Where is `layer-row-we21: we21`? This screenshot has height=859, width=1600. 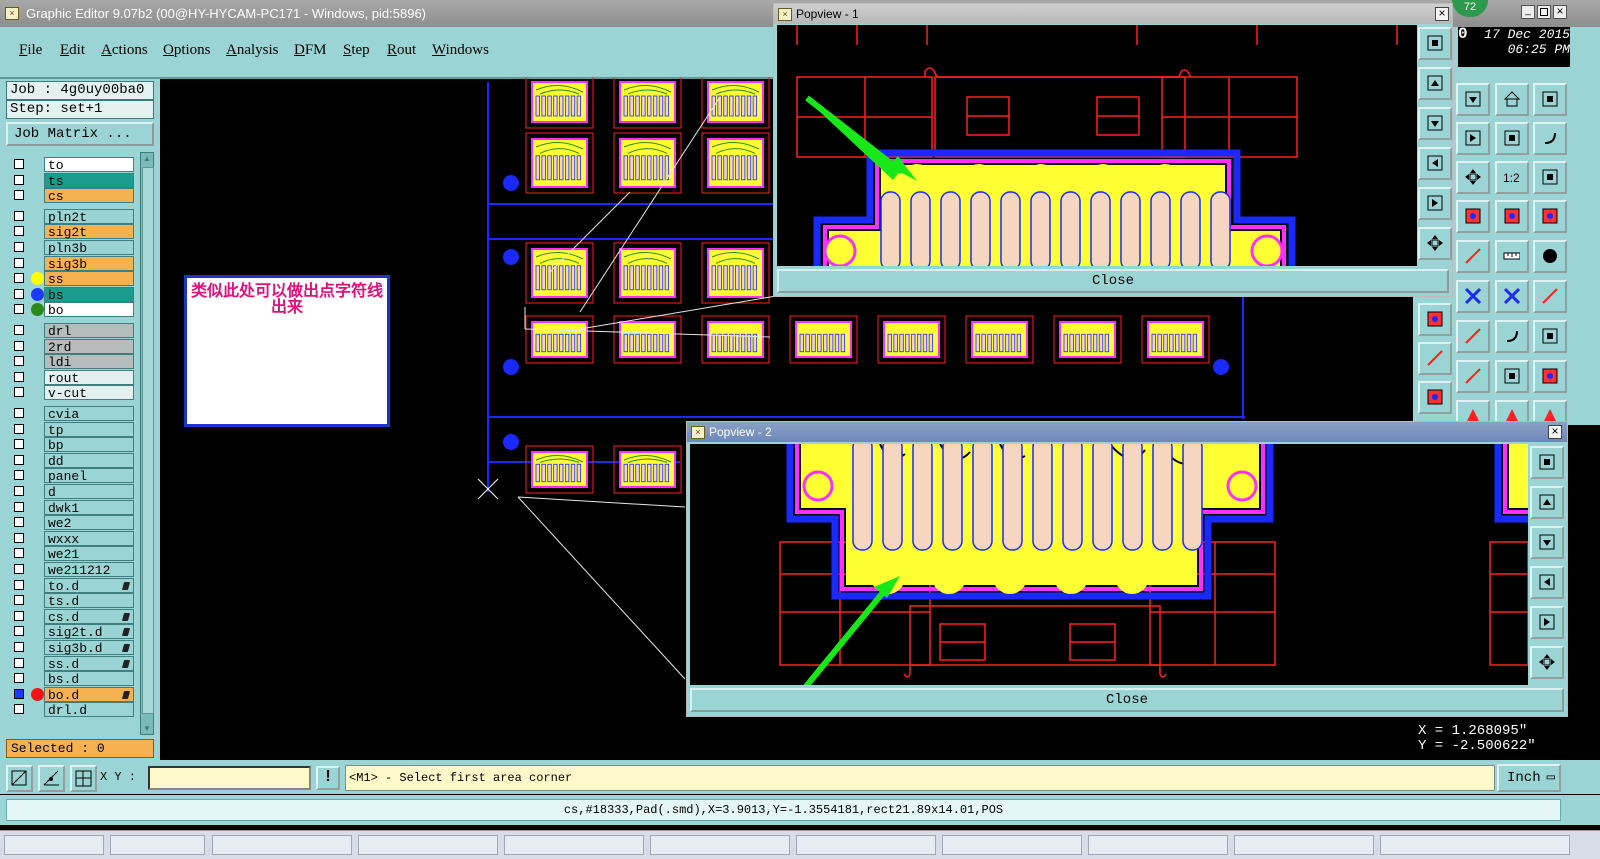
layer-row-we21: we21 is located at coordinates (71, 554).